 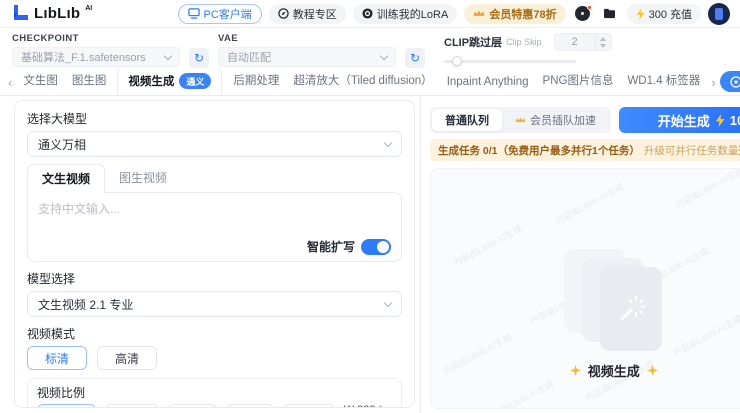 I want to click on aspect-ratio-label: 视频比例, so click(x=61, y=393).